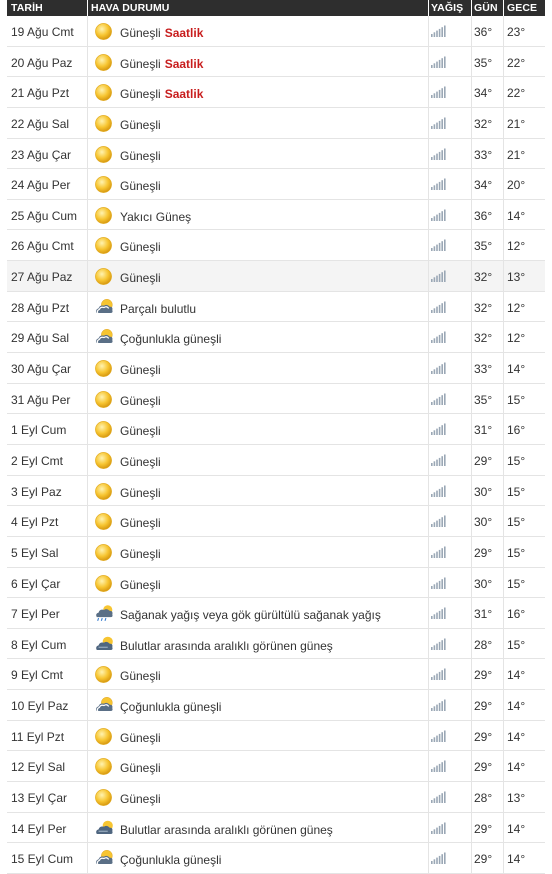 Image resolution: width=552 pixels, height=874 pixels. What do you see at coordinates (42, 62) in the screenshot?
I see `row-date: 20 Ağu Paz` at bounding box center [42, 62].